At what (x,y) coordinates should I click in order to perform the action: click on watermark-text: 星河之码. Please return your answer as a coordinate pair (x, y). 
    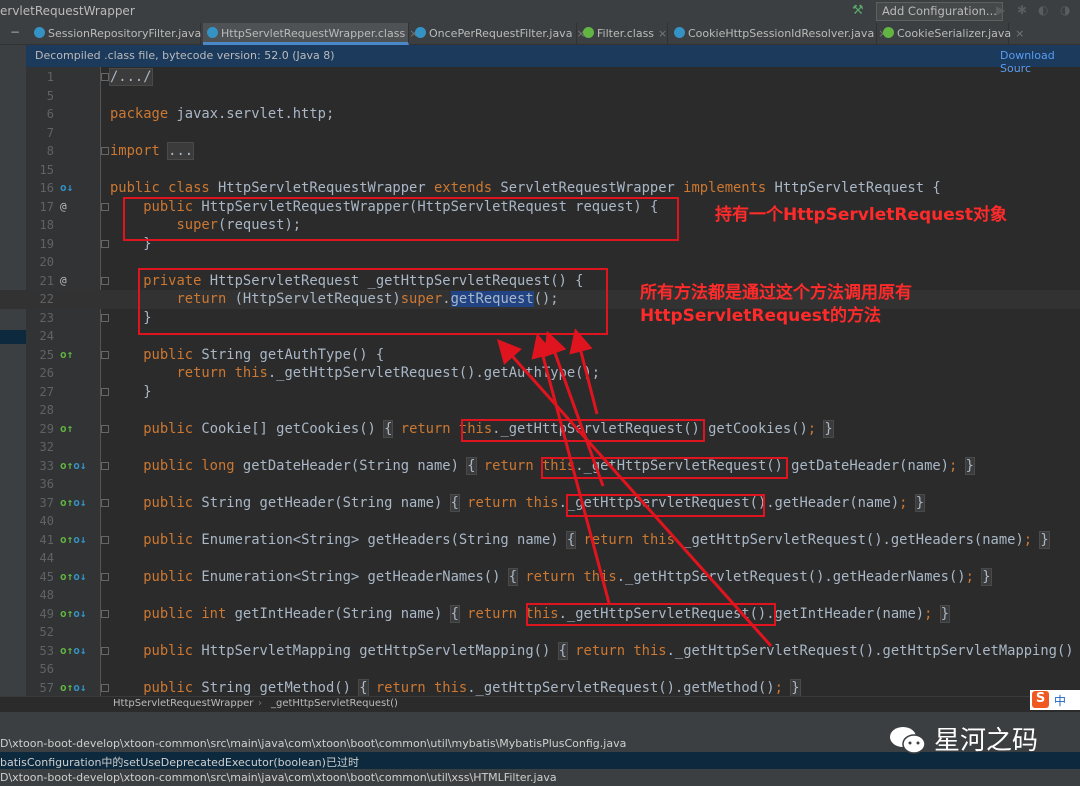
    Looking at the image, I should click on (986, 741).